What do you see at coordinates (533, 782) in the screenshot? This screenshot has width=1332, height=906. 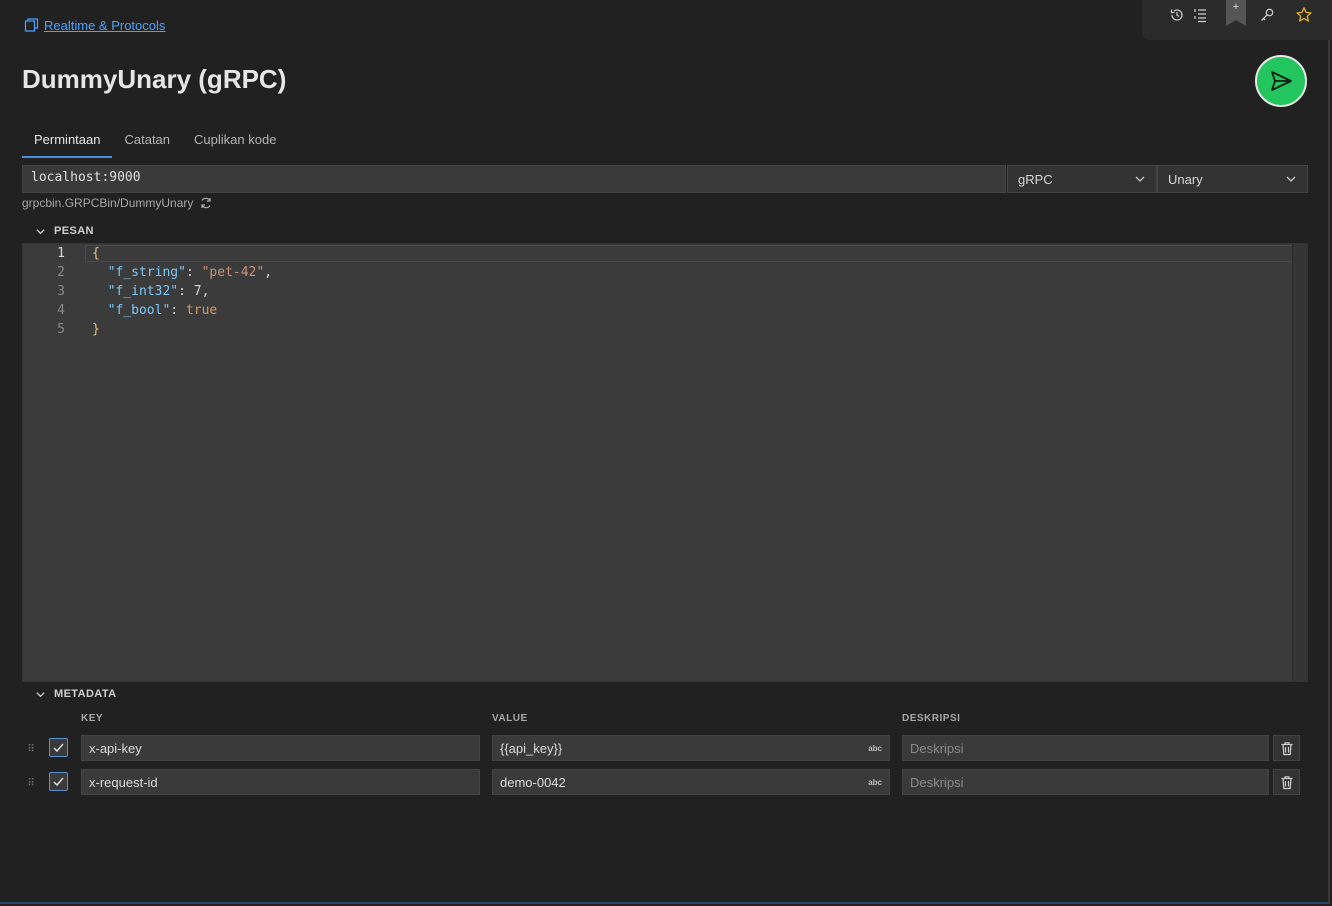 I see `metadata-value-text: demo-0042` at bounding box center [533, 782].